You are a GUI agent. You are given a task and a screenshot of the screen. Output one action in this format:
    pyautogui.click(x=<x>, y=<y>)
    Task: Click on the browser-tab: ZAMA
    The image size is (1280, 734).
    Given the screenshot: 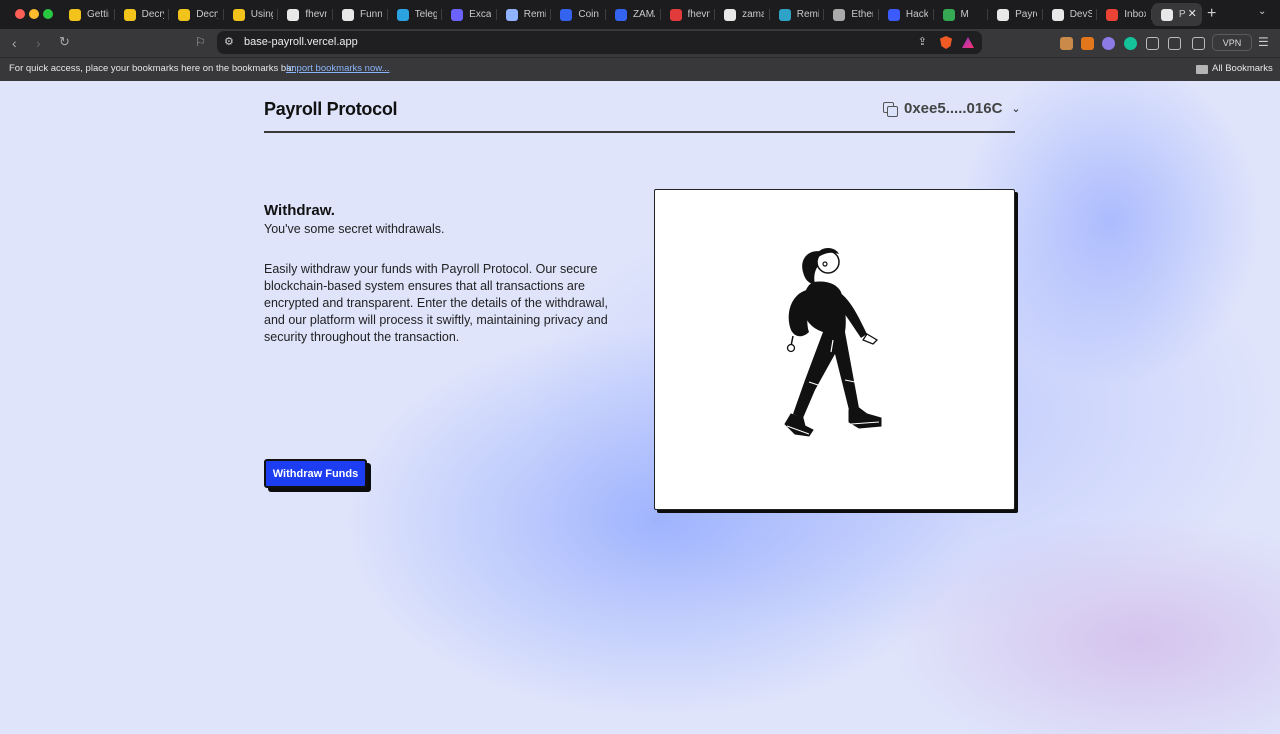 What is the action you would take?
    pyautogui.click(x=633, y=14)
    